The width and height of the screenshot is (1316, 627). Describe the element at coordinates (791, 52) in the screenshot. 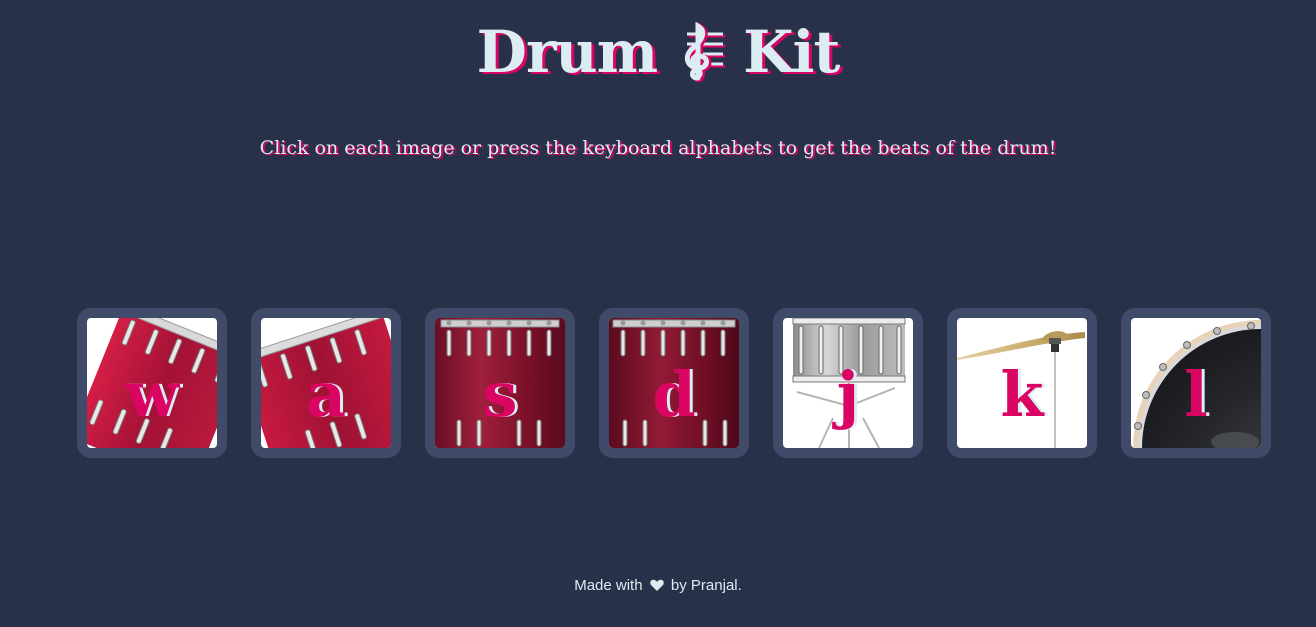

I see `title-right: Kit` at that location.